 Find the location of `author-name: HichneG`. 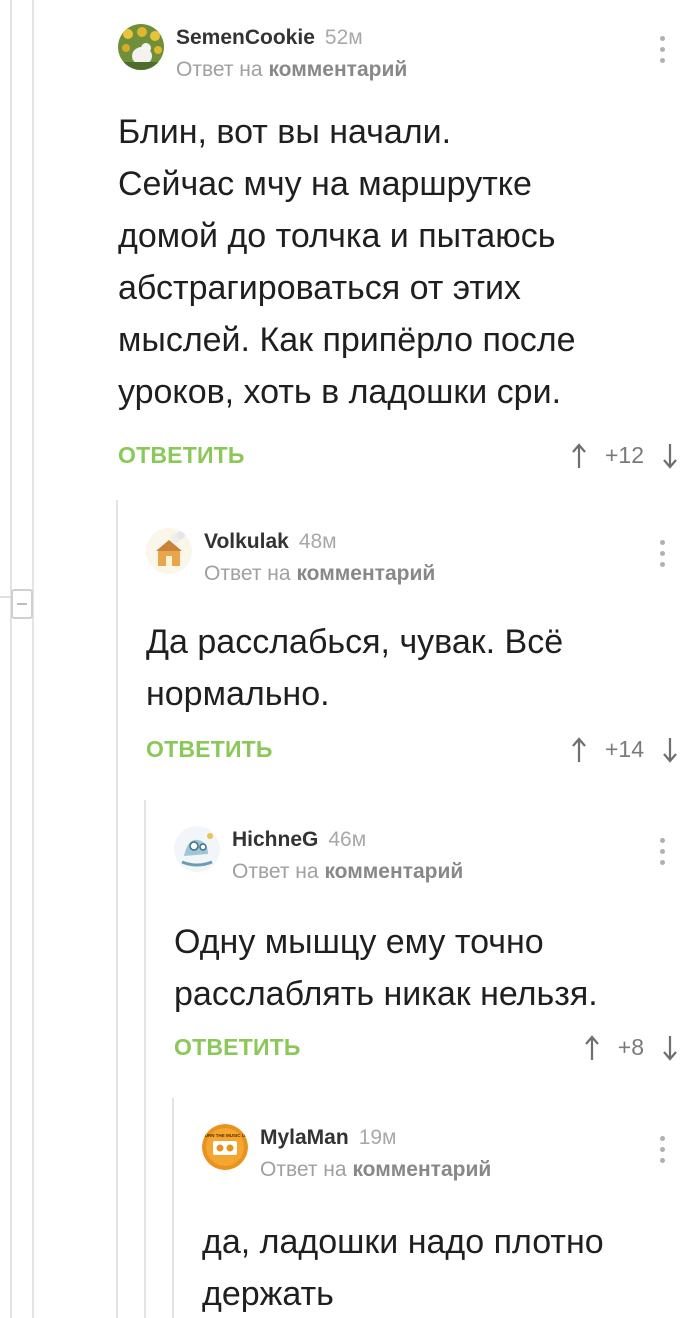

author-name: HichneG is located at coordinates (275, 839).